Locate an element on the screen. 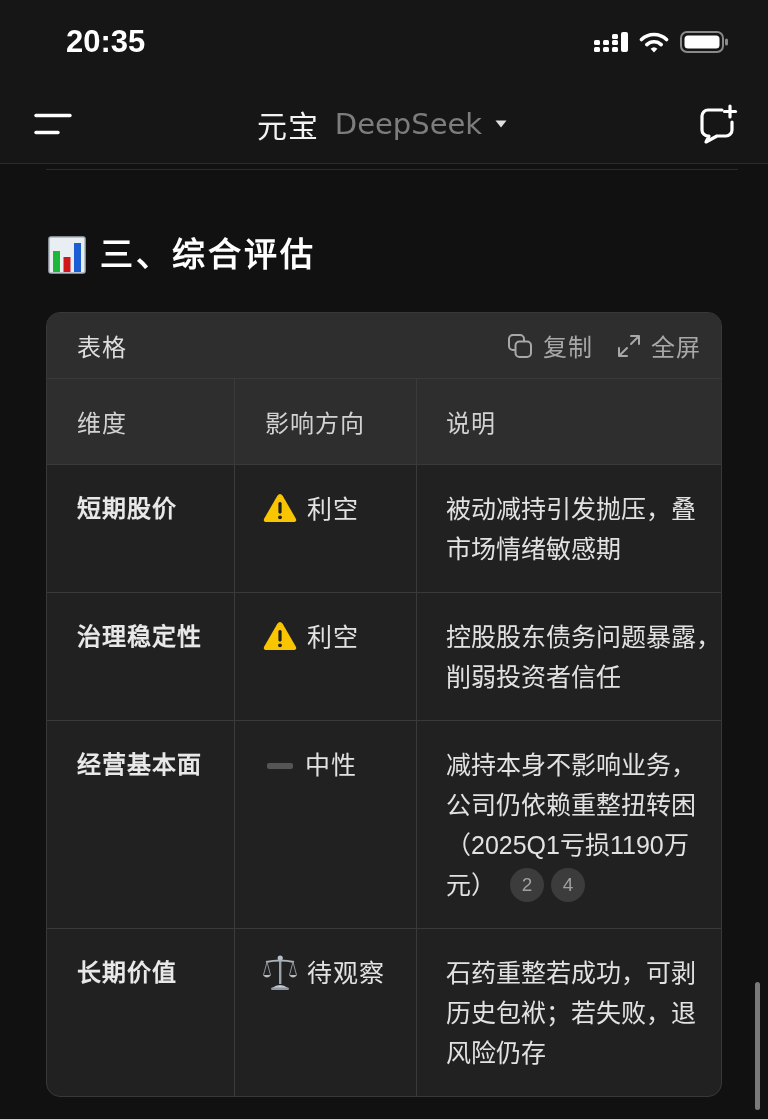  menu-icon is located at coordinates (53, 123).